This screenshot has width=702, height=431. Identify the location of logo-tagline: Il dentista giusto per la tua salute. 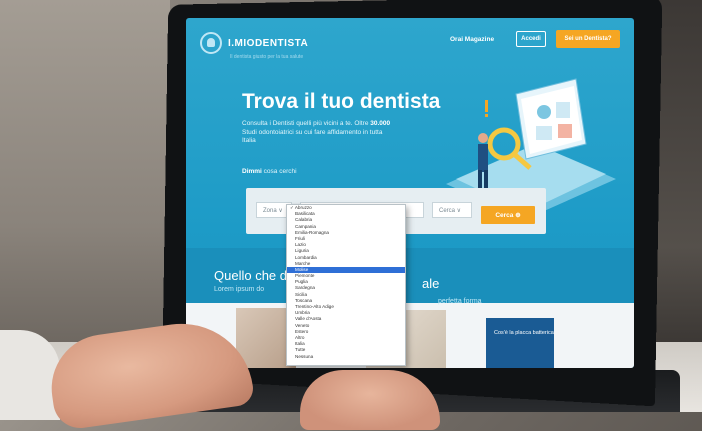
(267, 57).